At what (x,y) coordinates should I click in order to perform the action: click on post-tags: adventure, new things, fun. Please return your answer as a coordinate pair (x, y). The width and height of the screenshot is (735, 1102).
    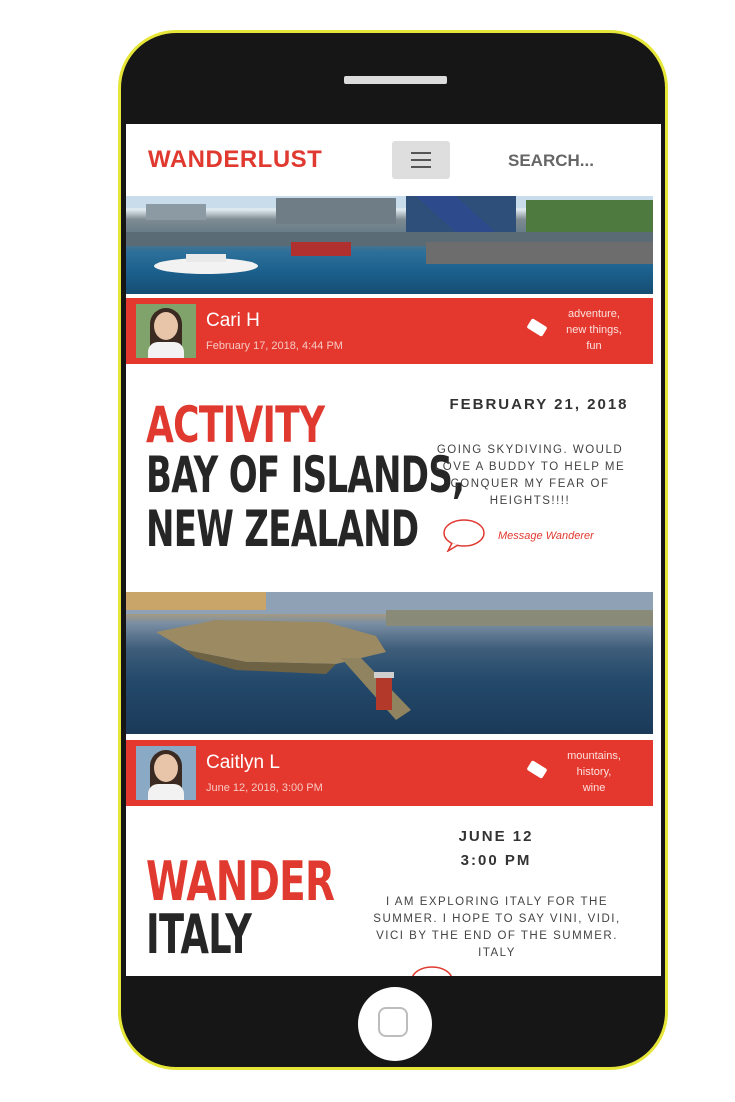
    Looking at the image, I should click on (594, 330).